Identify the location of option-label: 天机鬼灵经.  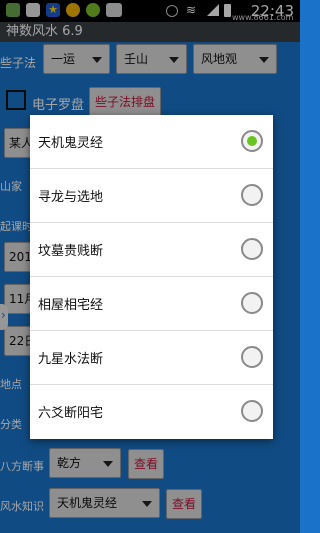
(71, 143).